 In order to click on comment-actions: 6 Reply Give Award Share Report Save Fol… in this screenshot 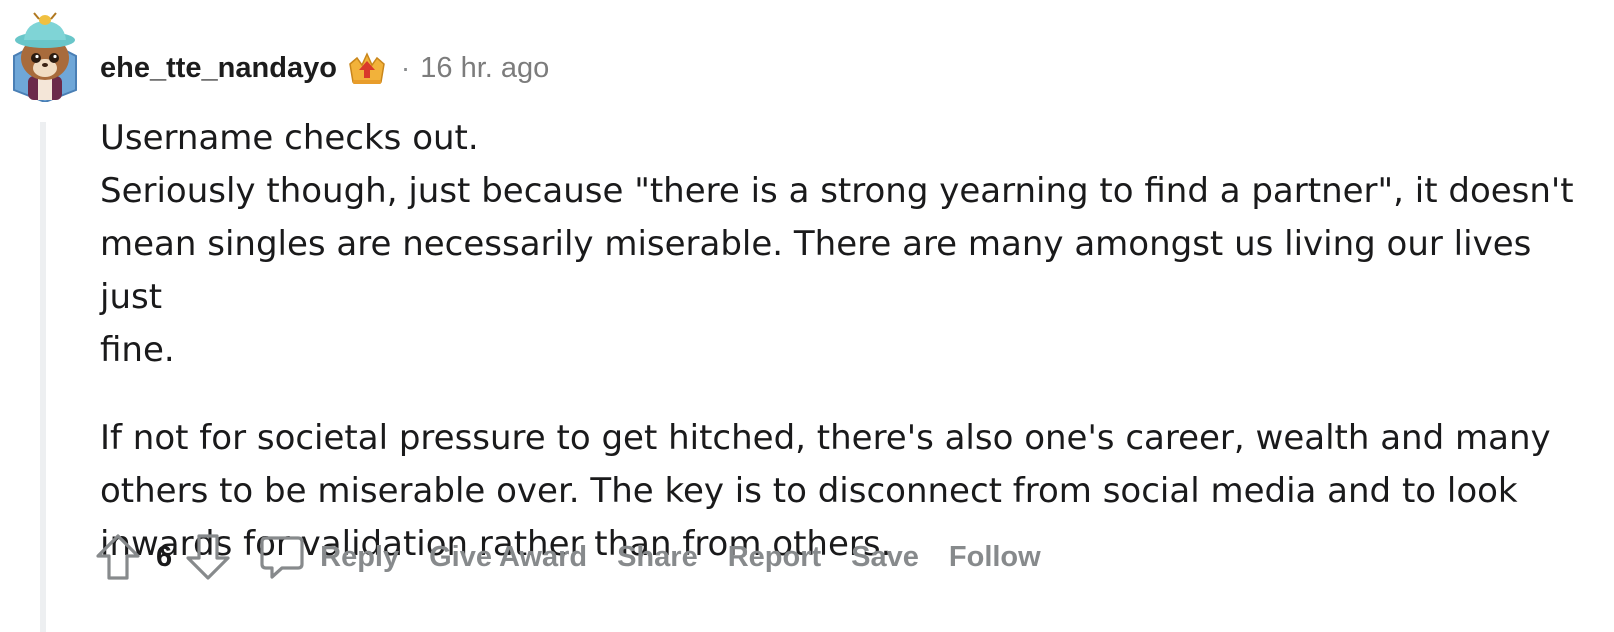, I will do `click(567, 557)`.